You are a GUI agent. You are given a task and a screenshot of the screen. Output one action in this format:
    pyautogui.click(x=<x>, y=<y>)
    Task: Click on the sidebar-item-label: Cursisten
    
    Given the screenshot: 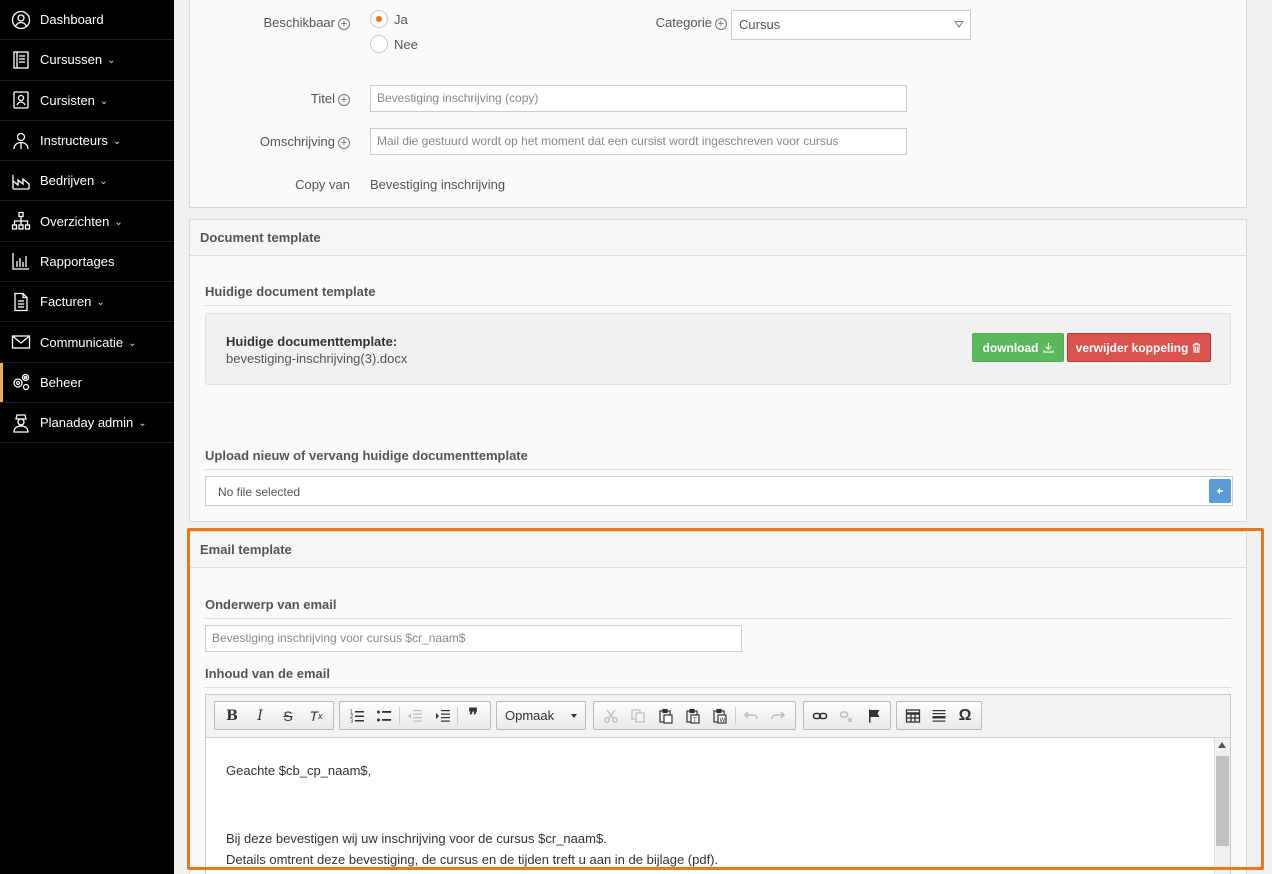 What is the action you would take?
    pyautogui.click(x=67, y=100)
    